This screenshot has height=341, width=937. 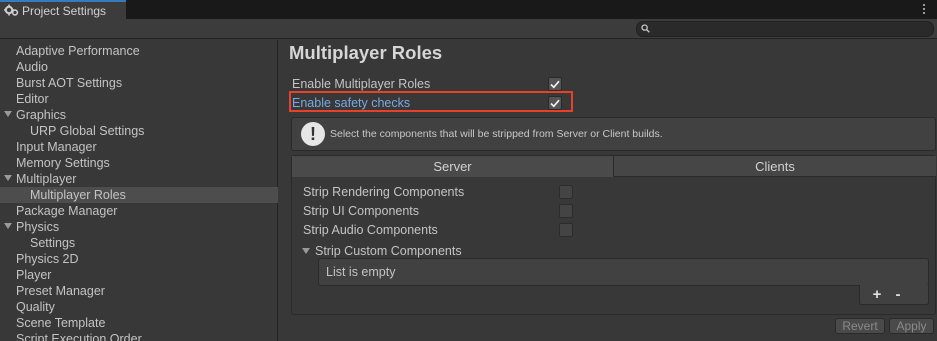 I want to click on sidebar-item-quality: Quality, so click(x=139, y=307).